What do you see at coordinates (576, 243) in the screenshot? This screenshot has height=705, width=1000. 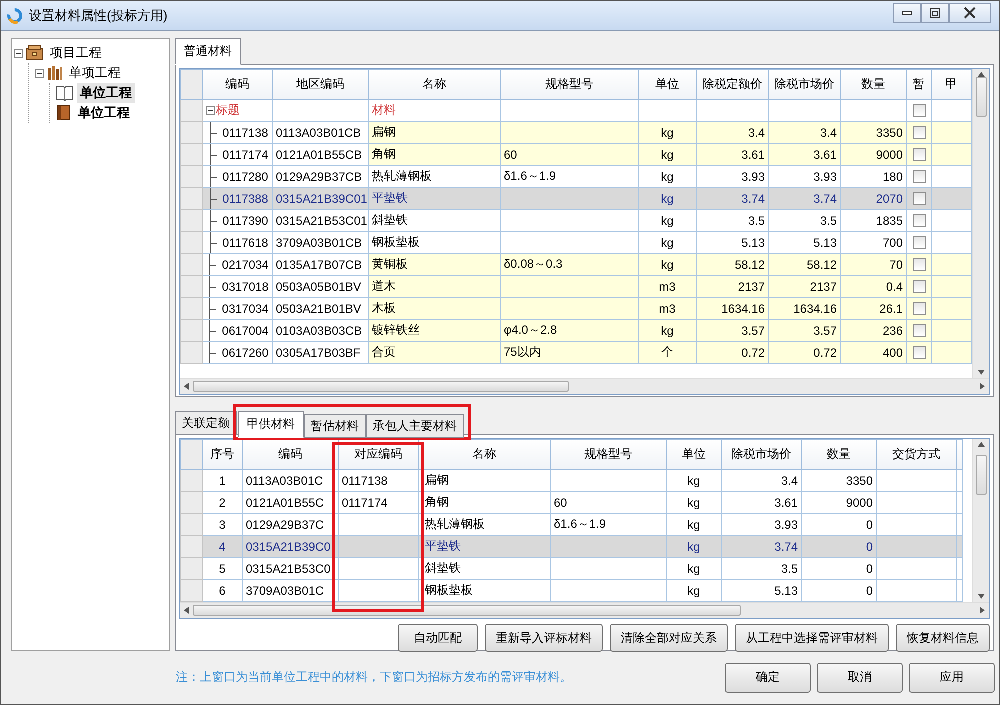 I see `table-row: 0117618 3709A03B01CB 钢板垫板 kg 5.13 5.13 700` at bounding box center [576, 243].